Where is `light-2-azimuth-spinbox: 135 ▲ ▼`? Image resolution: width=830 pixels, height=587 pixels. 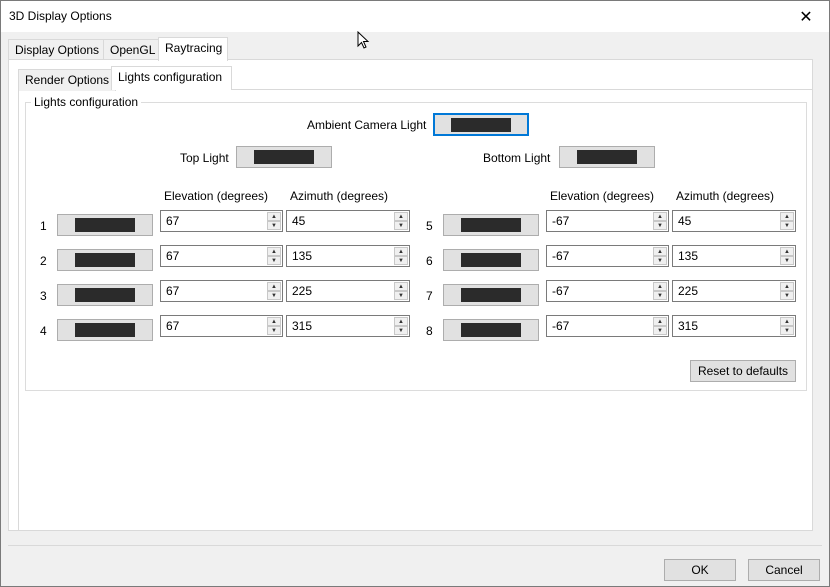
light-2-azimuth-spinbox: 135 ▲ ▼ is located at coordinates (348, 256).